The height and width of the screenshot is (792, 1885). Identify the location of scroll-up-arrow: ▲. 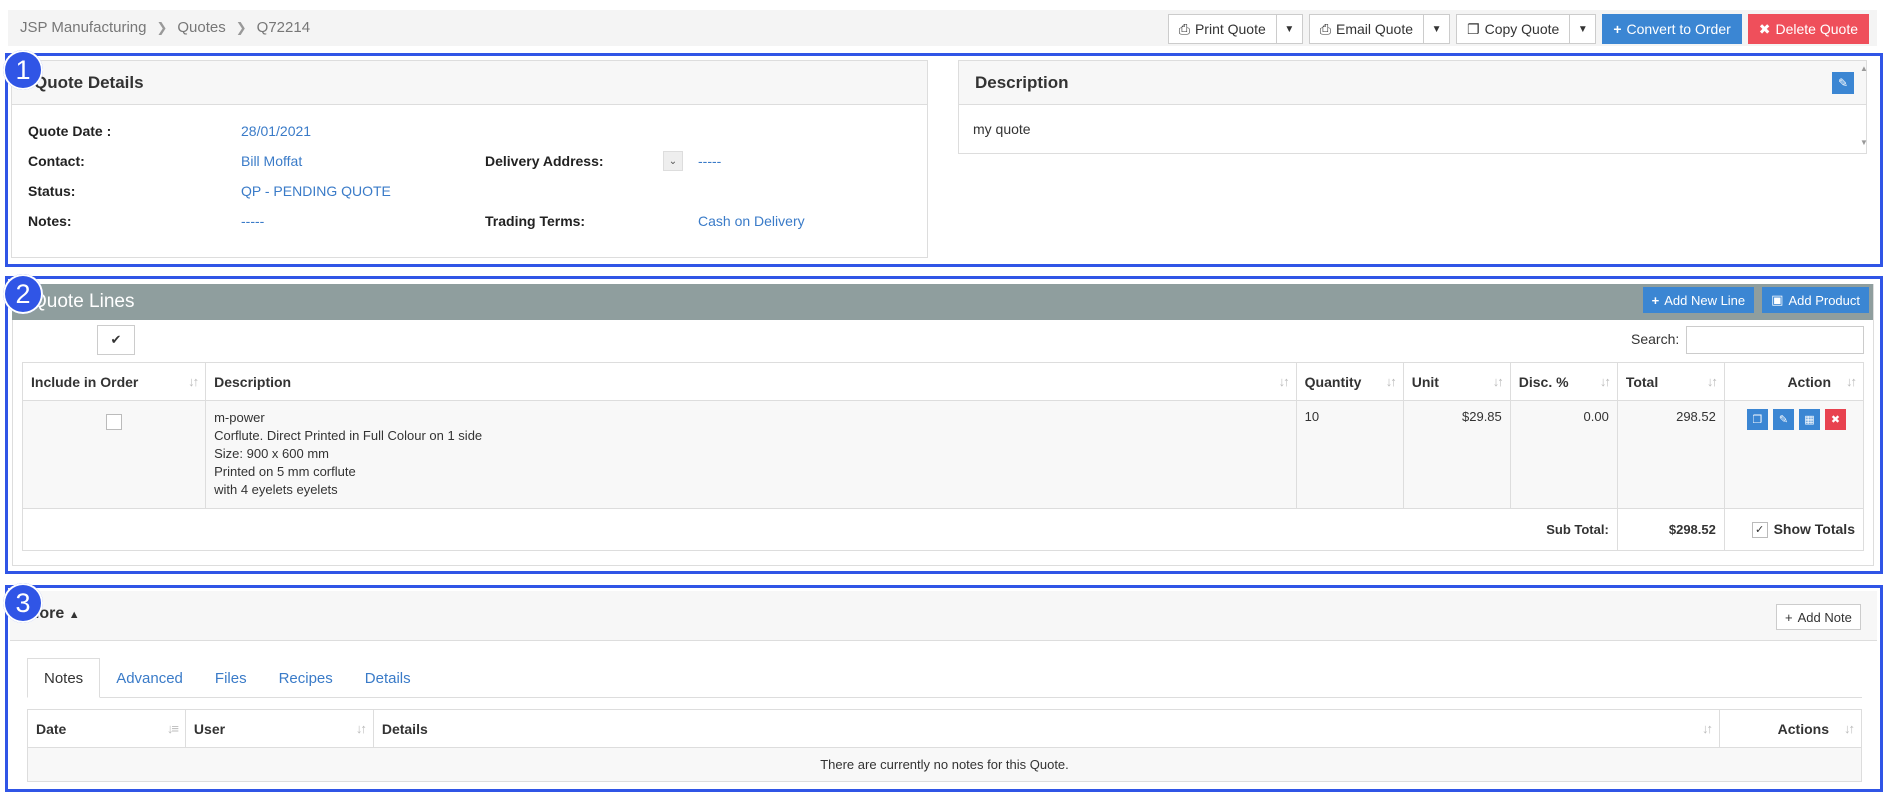
(1864, 68).